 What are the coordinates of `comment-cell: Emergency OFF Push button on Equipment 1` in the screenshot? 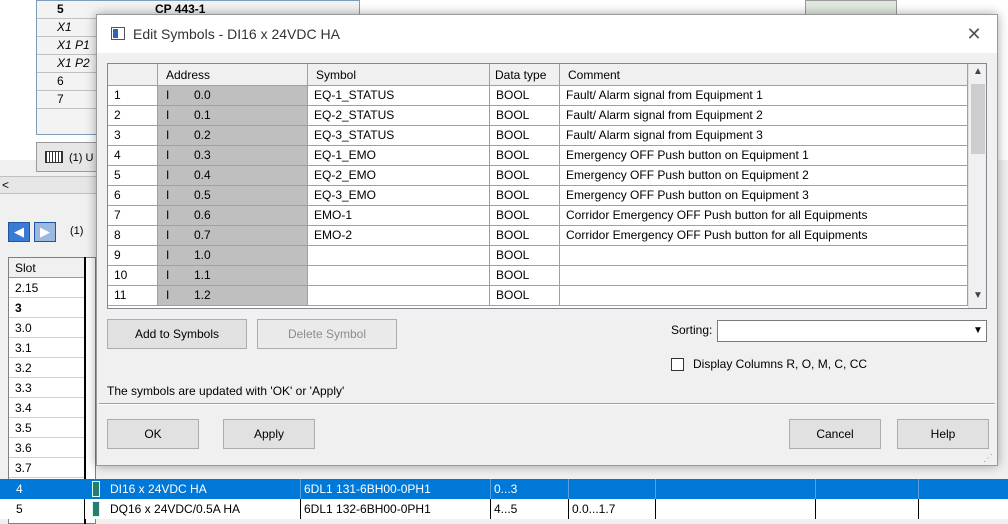 It's located at (764, 156).